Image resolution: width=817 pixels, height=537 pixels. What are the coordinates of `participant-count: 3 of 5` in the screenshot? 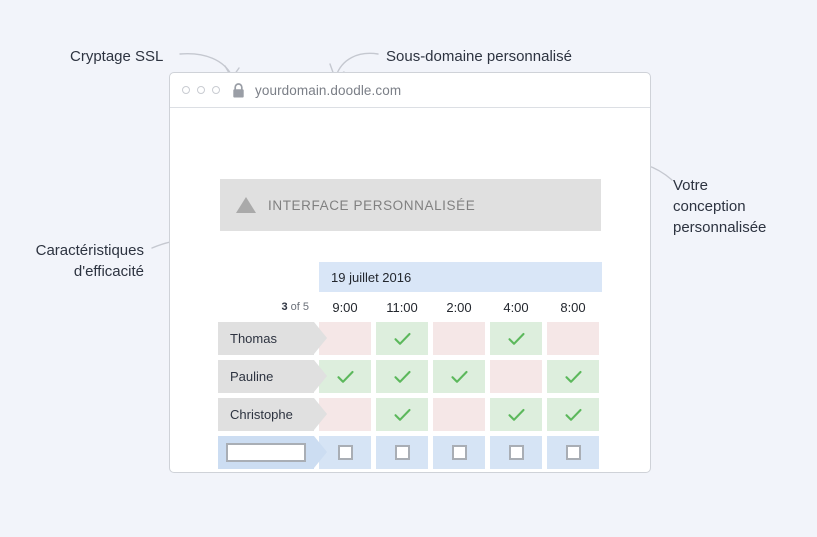 It's located at (268, 307).